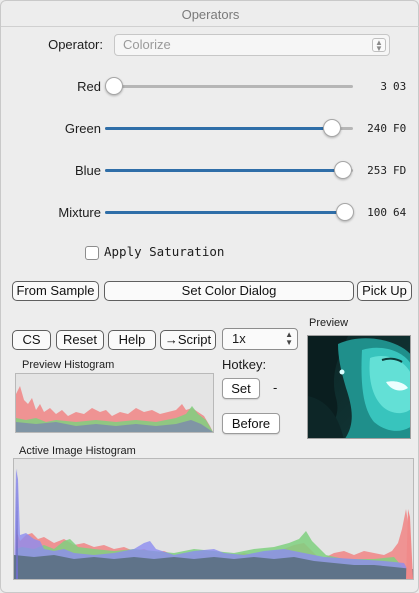  What do you see at coordinates (225, 170) in the screenshot?
I see `slider-fill-blue` at bounding box center [225, 170].